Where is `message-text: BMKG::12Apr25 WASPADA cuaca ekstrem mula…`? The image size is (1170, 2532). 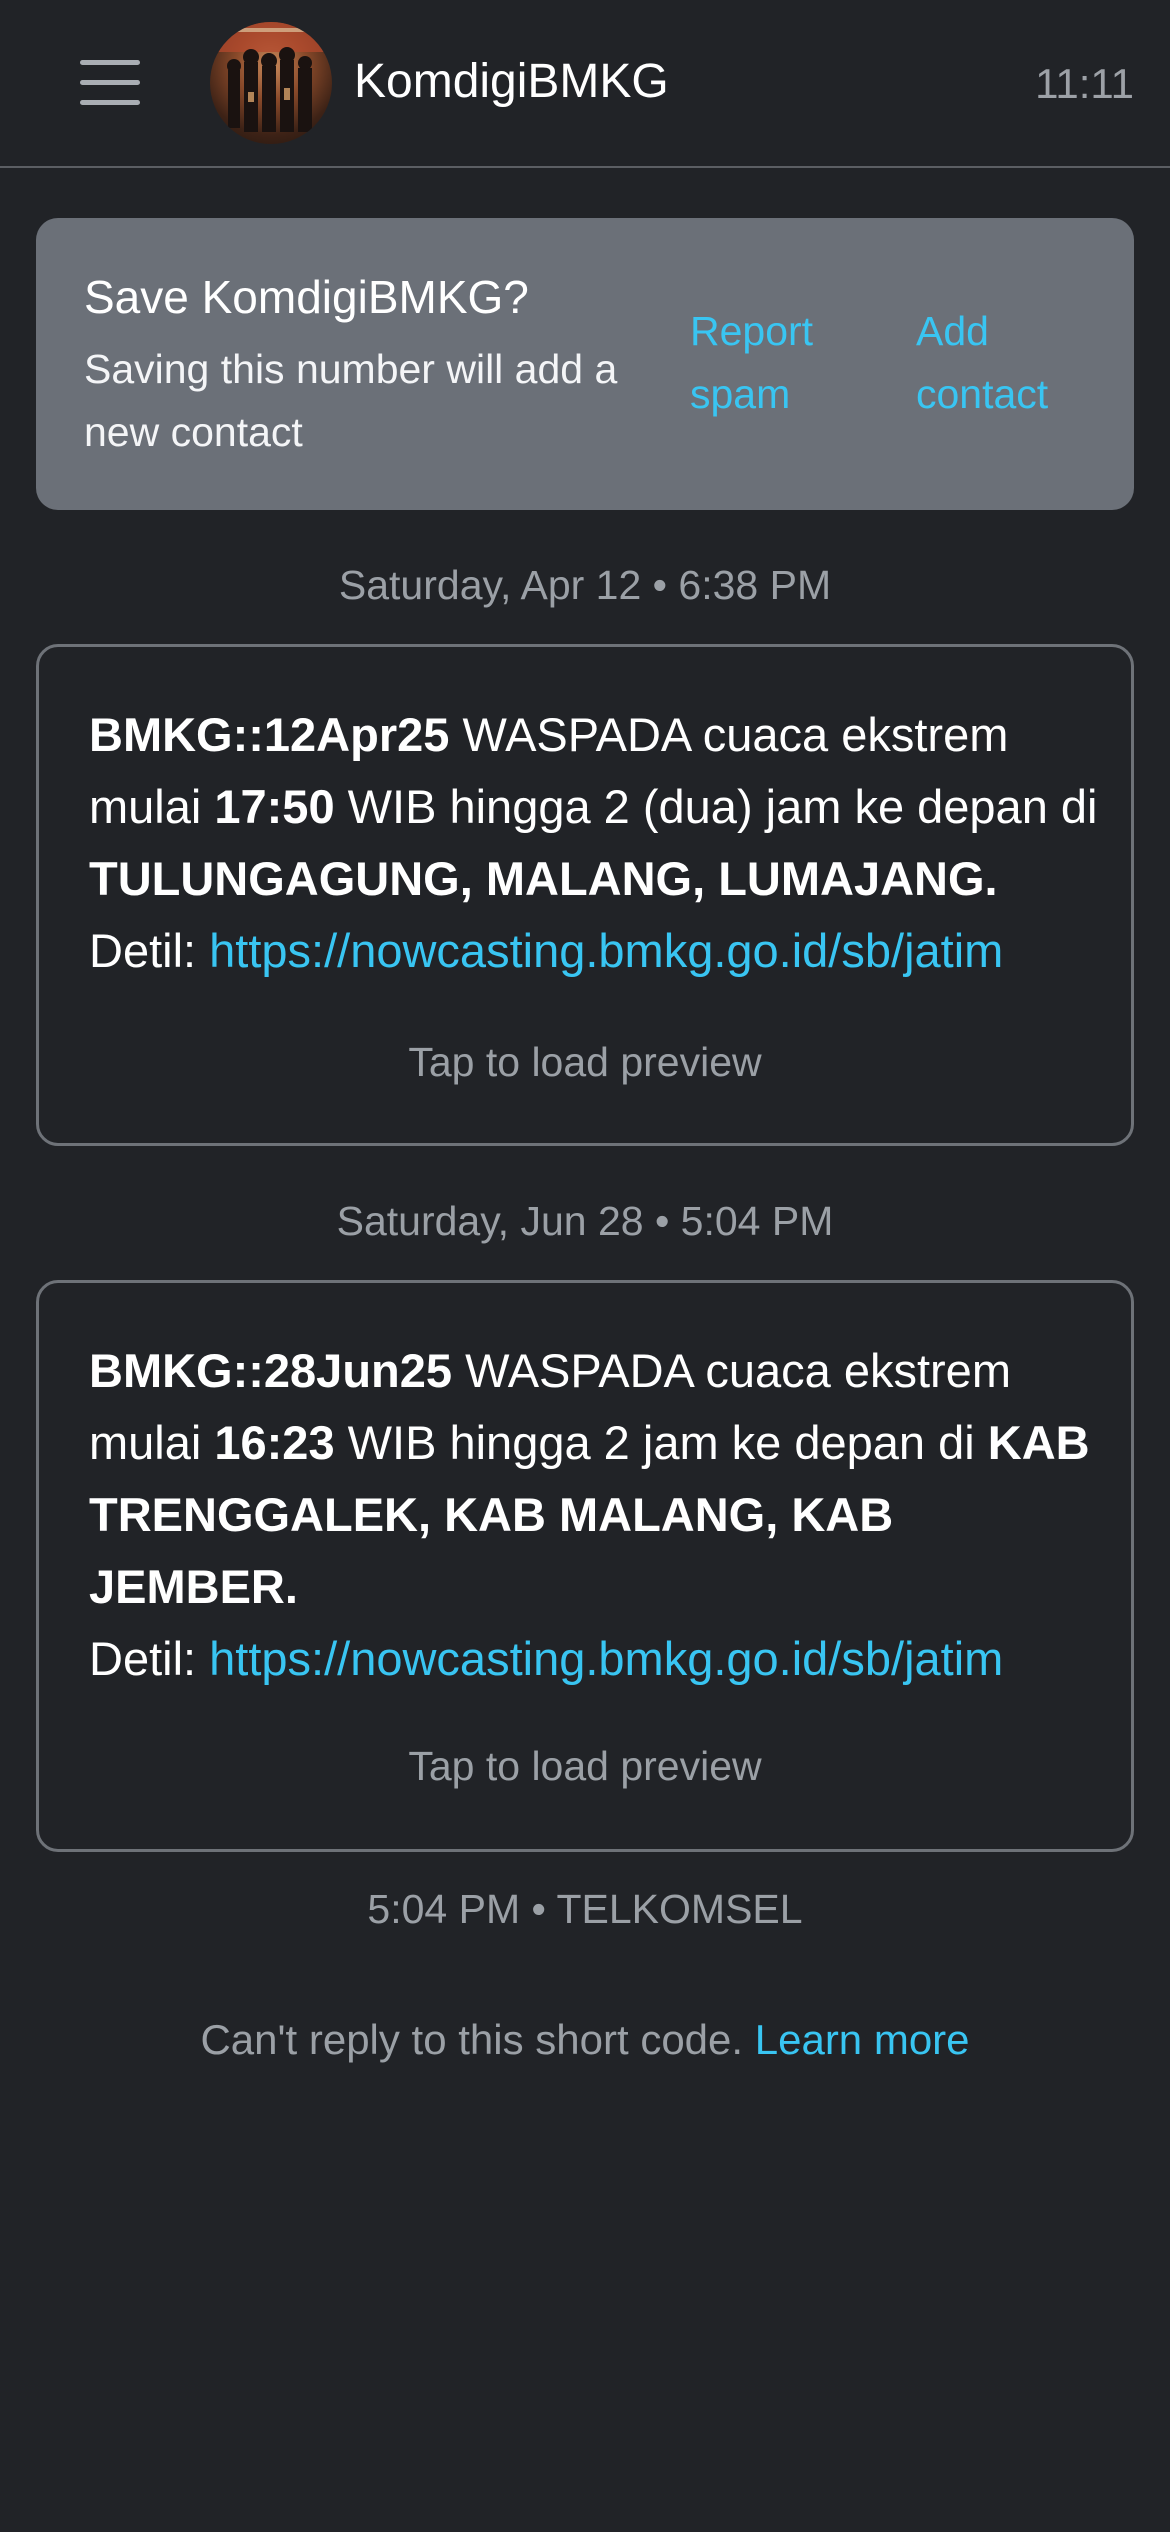 message-text: BMKG::12Apr25 WASPADA cuaca ekstrem mula… is located at coordinates (599, 843).